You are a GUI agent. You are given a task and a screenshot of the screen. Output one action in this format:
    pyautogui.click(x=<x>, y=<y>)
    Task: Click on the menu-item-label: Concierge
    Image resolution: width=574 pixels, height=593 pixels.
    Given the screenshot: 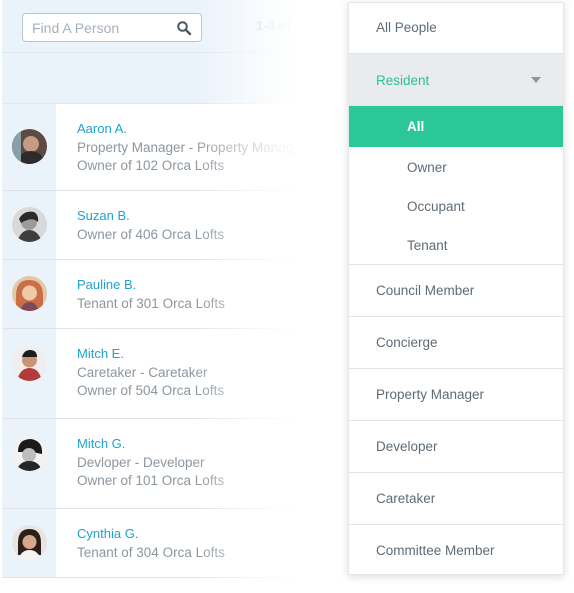 What is the action you would take?
    pyautogui.click(x=407, y=342)
    